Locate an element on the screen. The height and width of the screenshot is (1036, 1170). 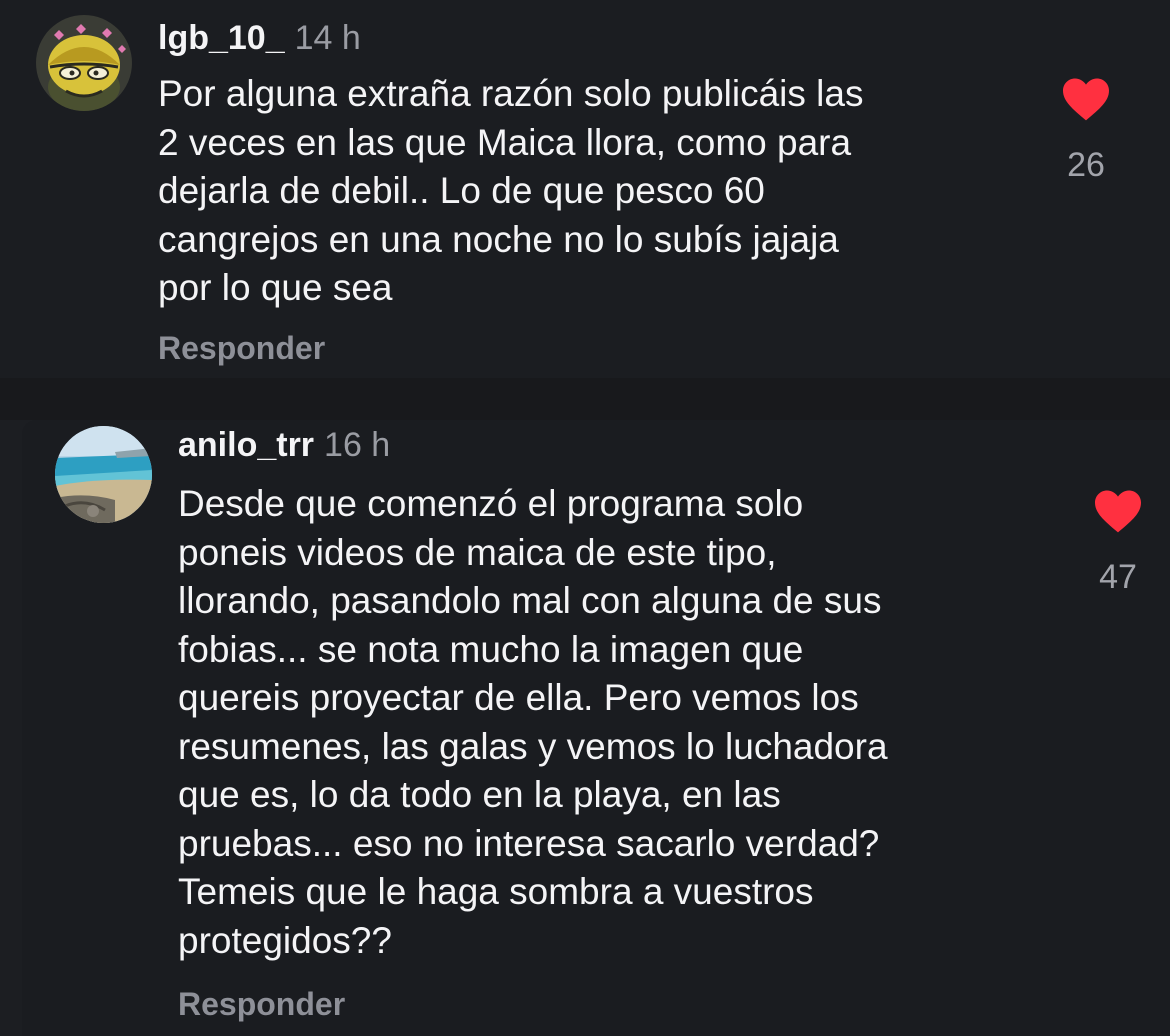
username: anilo_trr is located at coordinates (246, 445).